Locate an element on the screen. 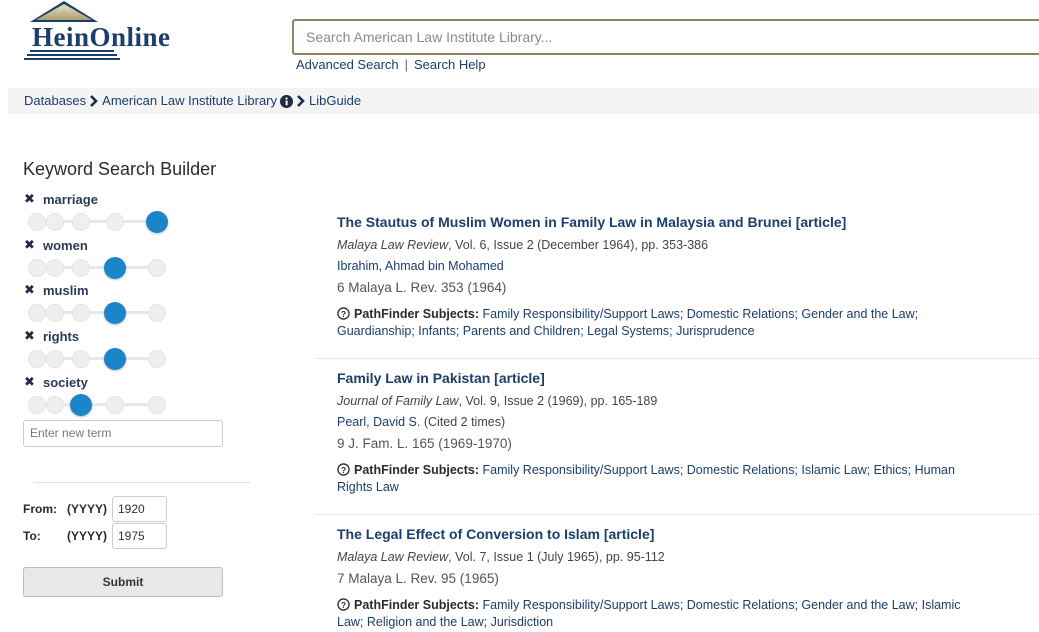 The width and height of the screenshot is (1039, 632). to-label: To: is located at coordinates (32, 536).